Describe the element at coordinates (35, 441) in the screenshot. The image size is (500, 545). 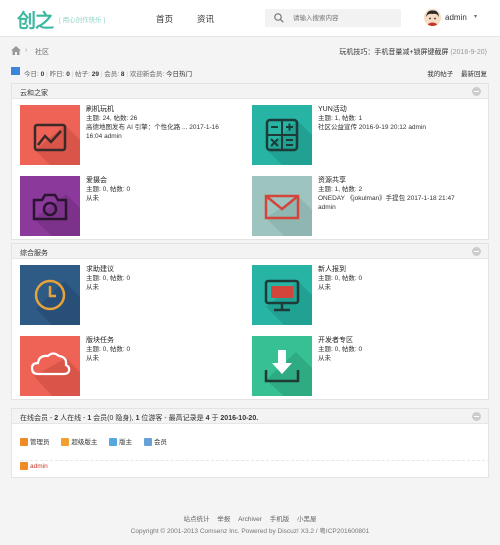
I see `legend-admin: 管理员` at that location.